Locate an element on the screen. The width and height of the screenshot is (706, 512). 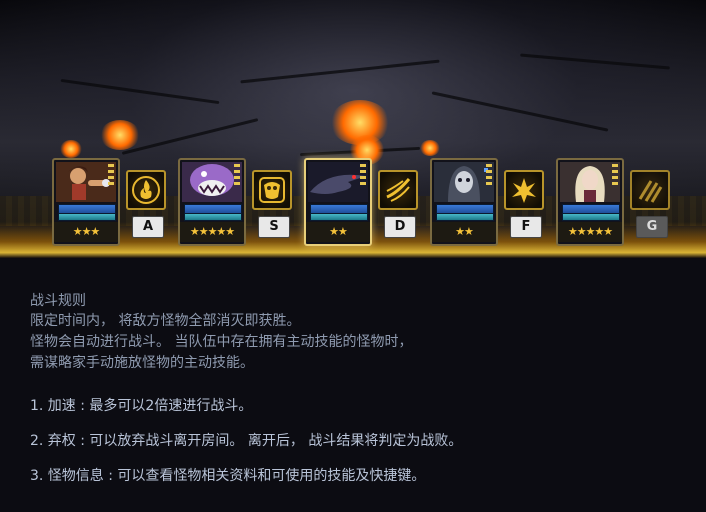
shadow-dragon-portrait-icon is located at coordinates (338, 182).